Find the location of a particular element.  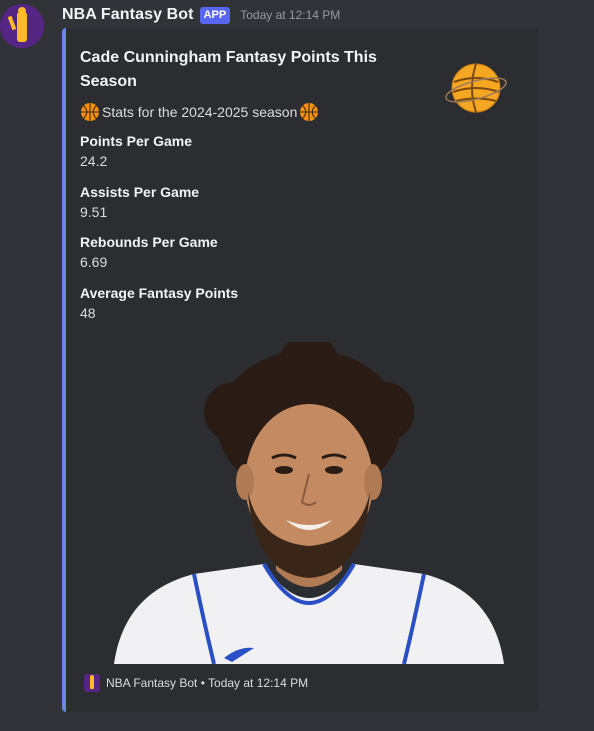

field-name: Points Per Game is located at coordinates (136, 141).